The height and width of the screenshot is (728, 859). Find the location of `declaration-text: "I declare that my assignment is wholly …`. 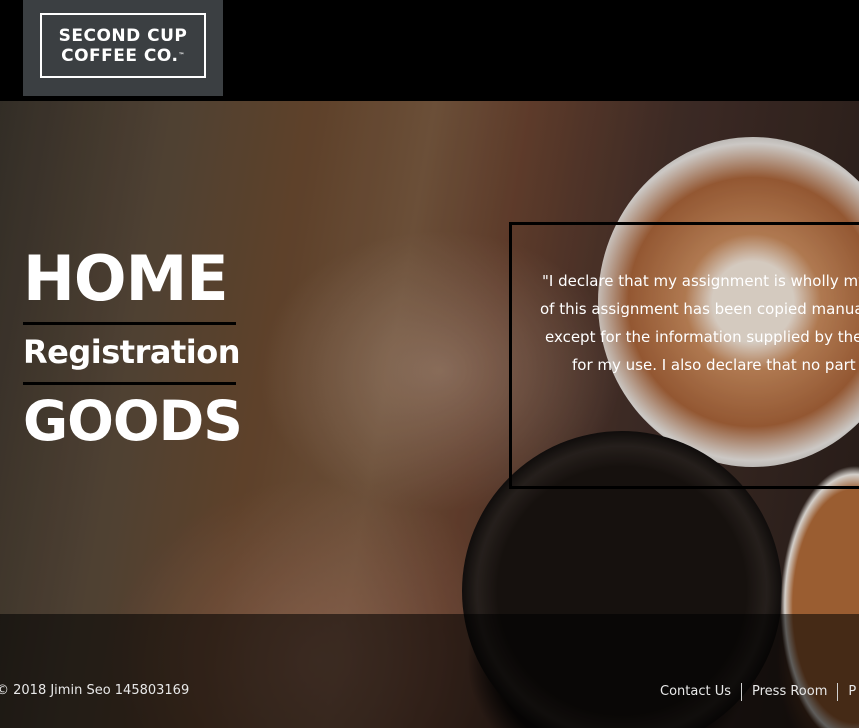

declaration-text: "I declare that my assignment is wholly … is located at coordinates (685, 323).